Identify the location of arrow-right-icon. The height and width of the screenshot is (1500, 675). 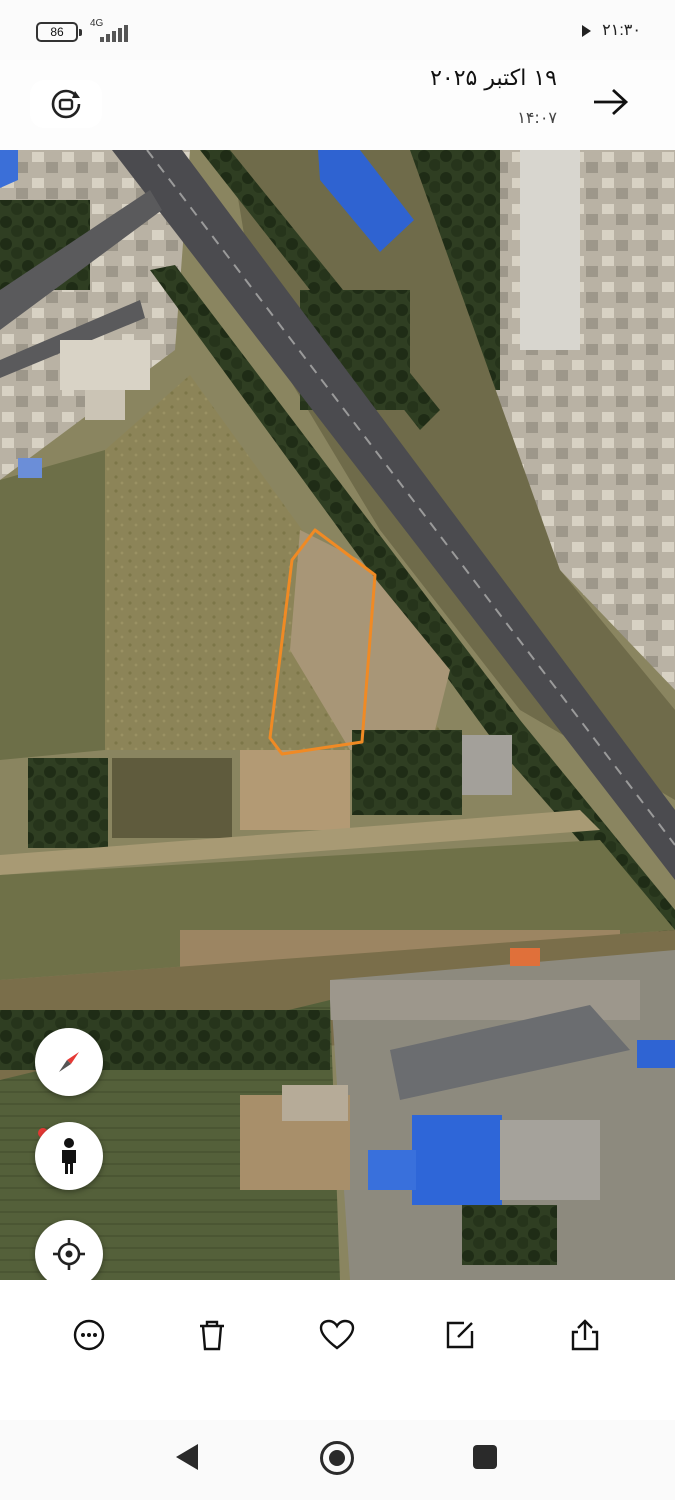
(611, 102).